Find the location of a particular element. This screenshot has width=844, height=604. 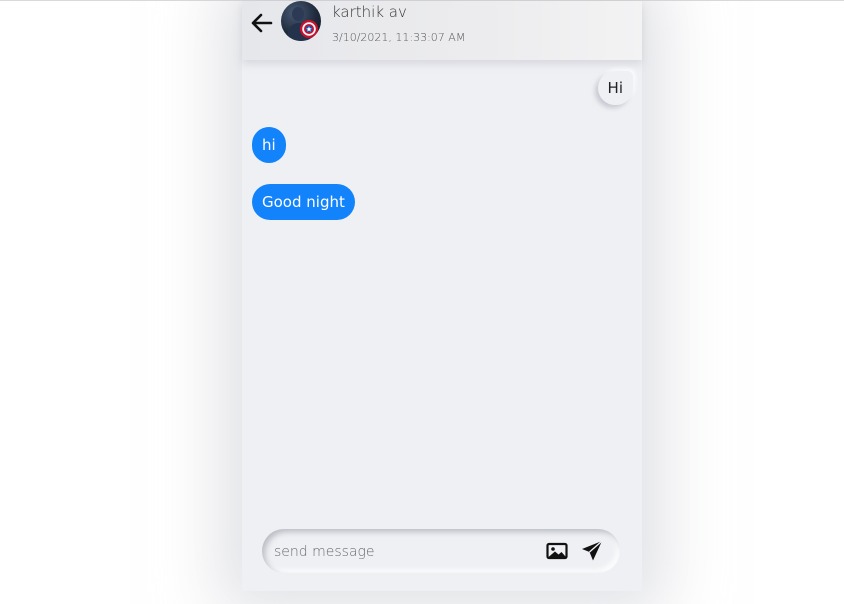

contact-name: karthik av is located at coordinates (369, 12).